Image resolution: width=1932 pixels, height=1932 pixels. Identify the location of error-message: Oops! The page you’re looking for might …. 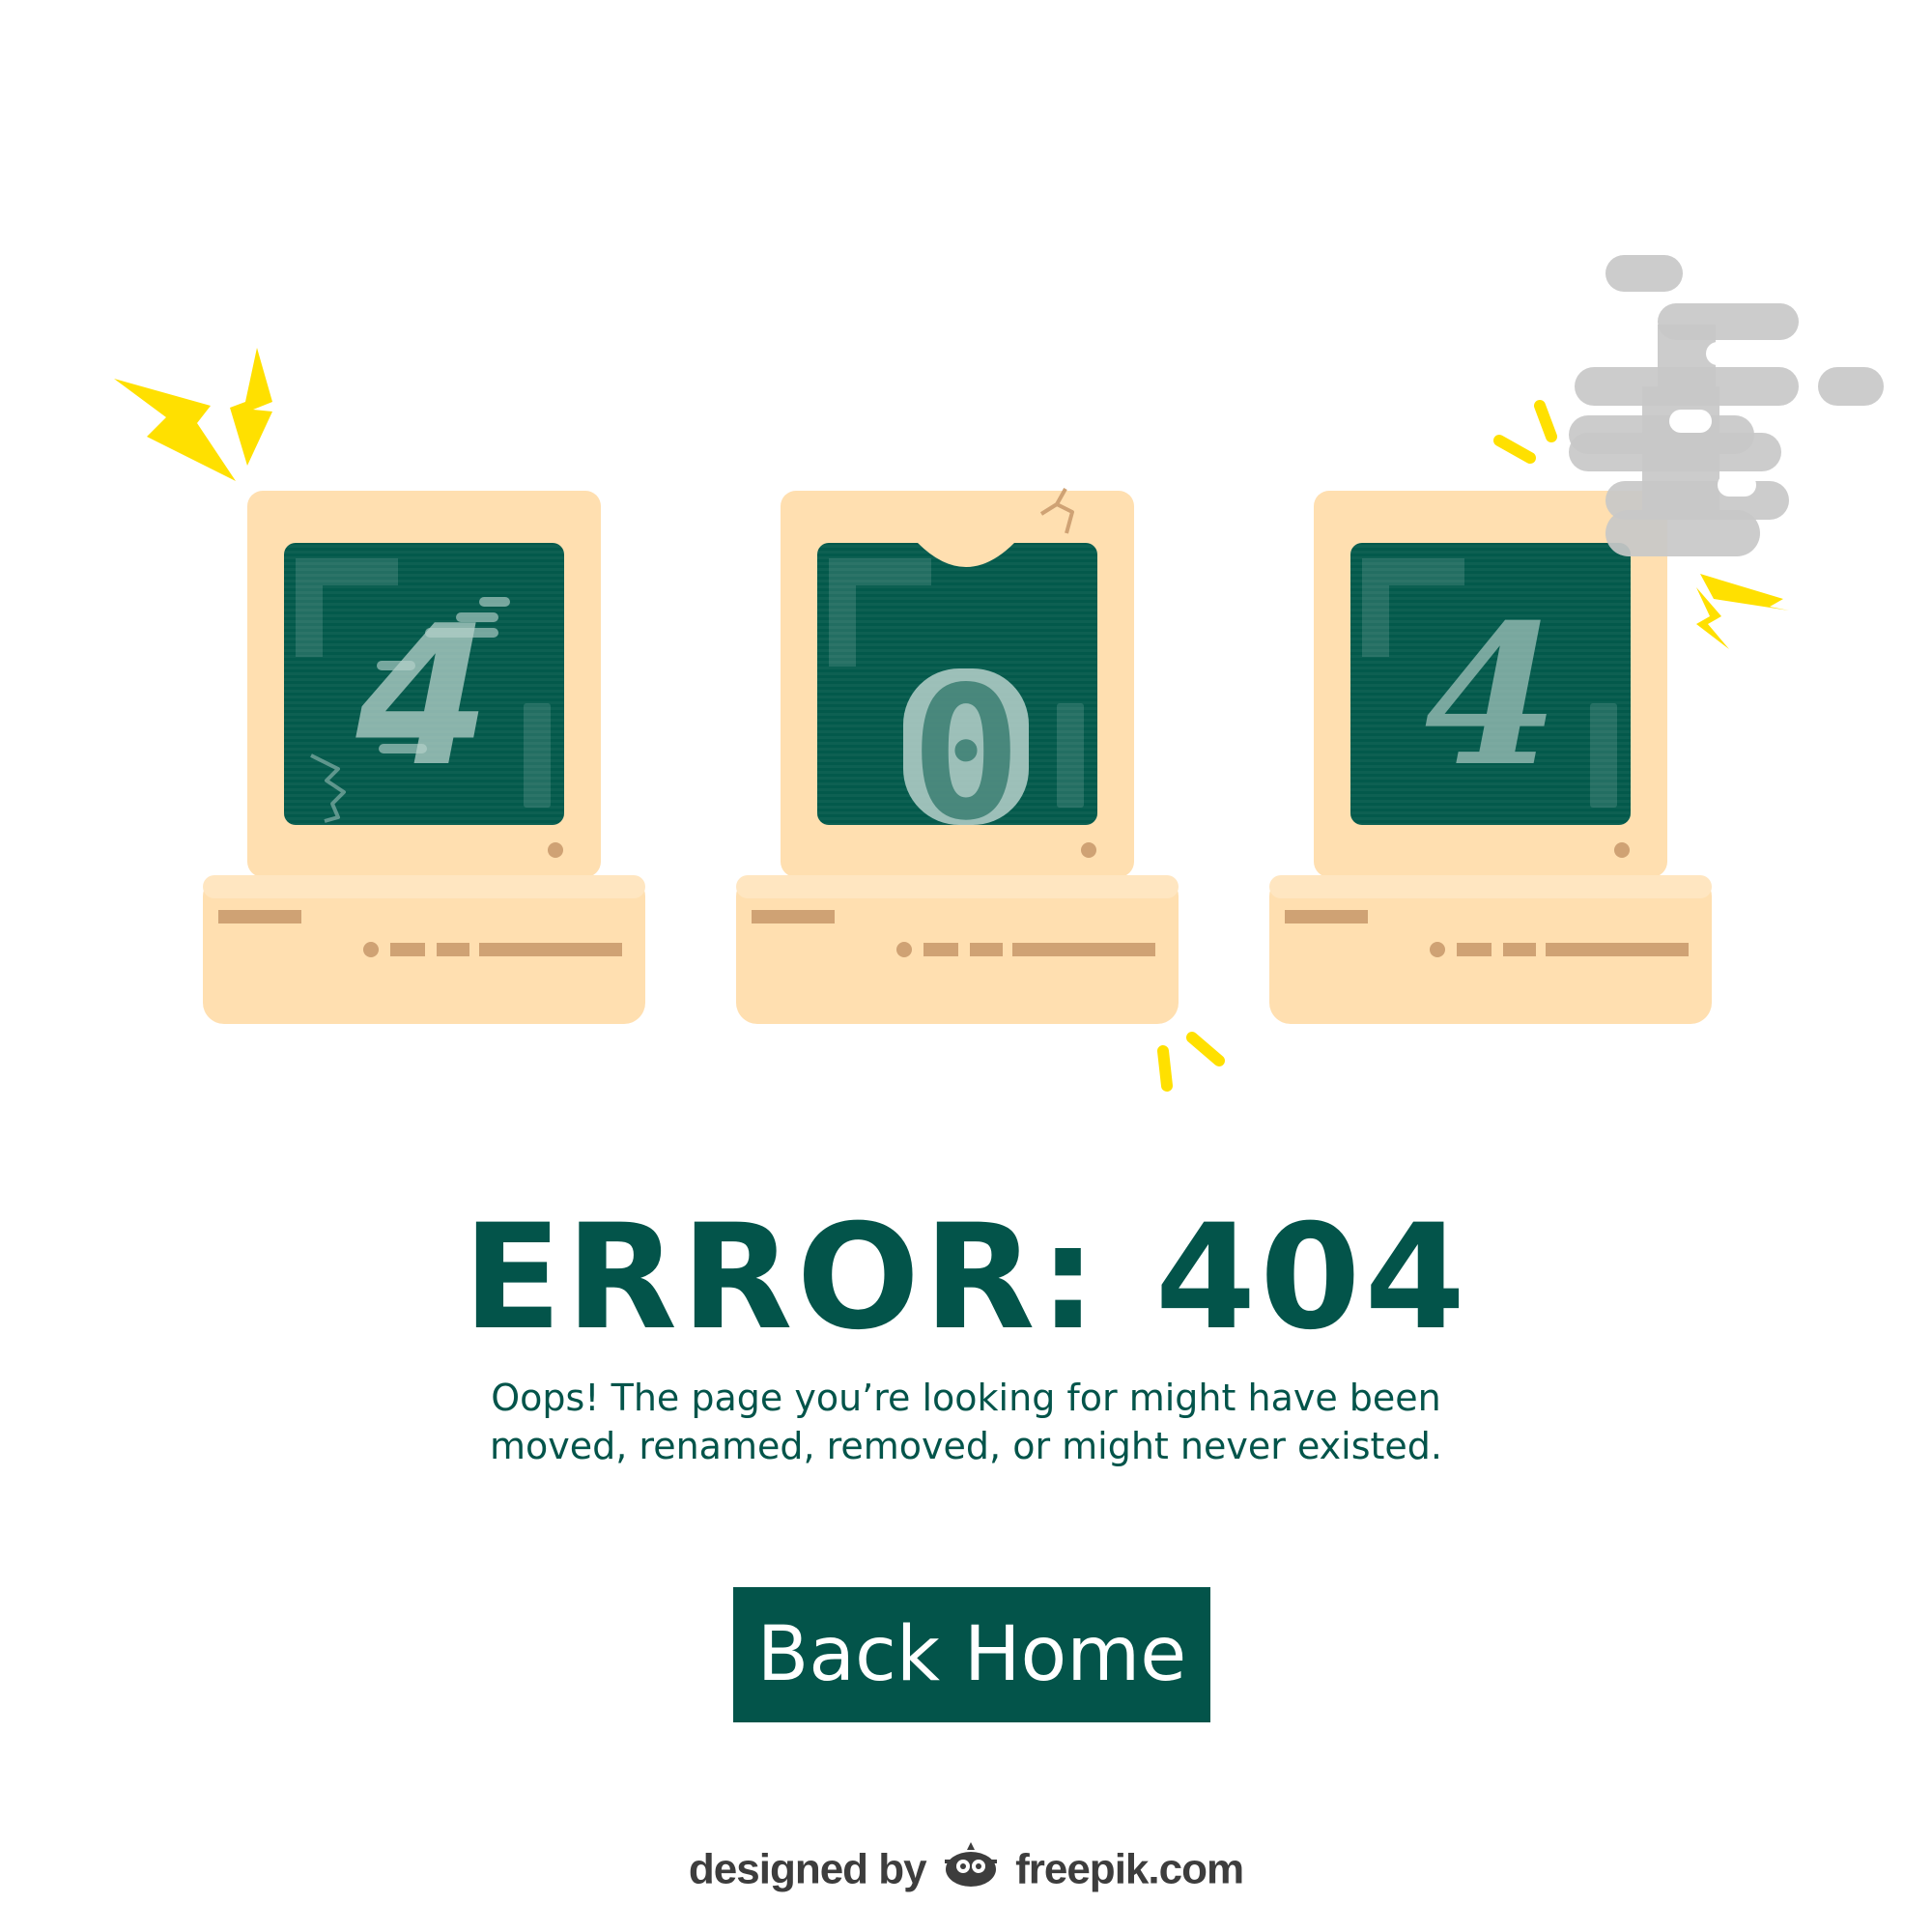
(966, 1422).